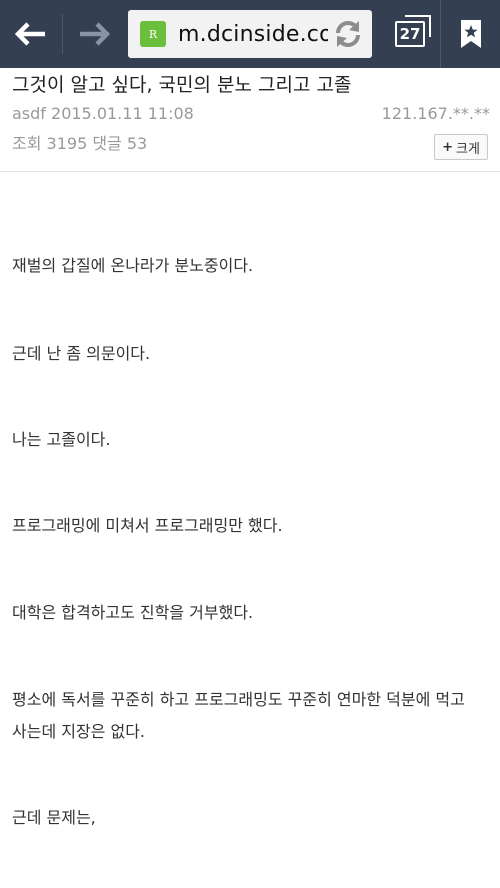 The height and width of the screenshot is (888, 500). I want to click on post-paragraph: 대학은 합격하고도 진학을 거부했다., so click(133, 612).